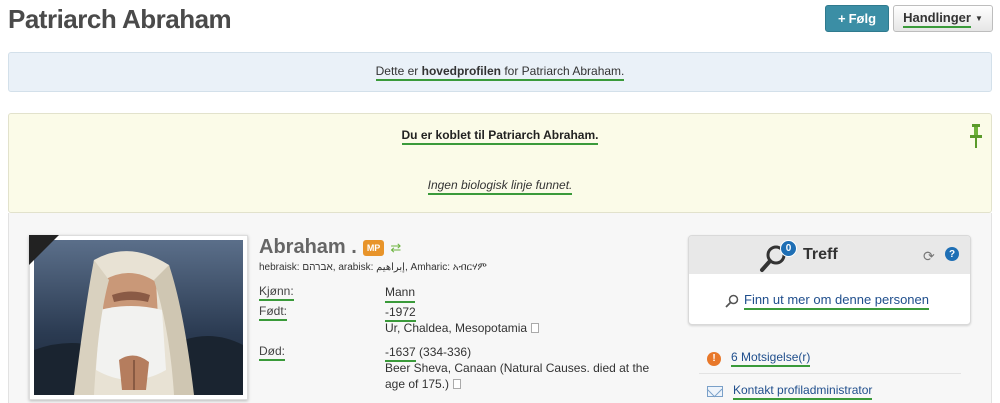 The height and width of the screenshot is (403, 1000). What do you see at coordinates (400, 293) in the screenshot?
I see `gender-value: Mann` at bounding box center [400, 293].